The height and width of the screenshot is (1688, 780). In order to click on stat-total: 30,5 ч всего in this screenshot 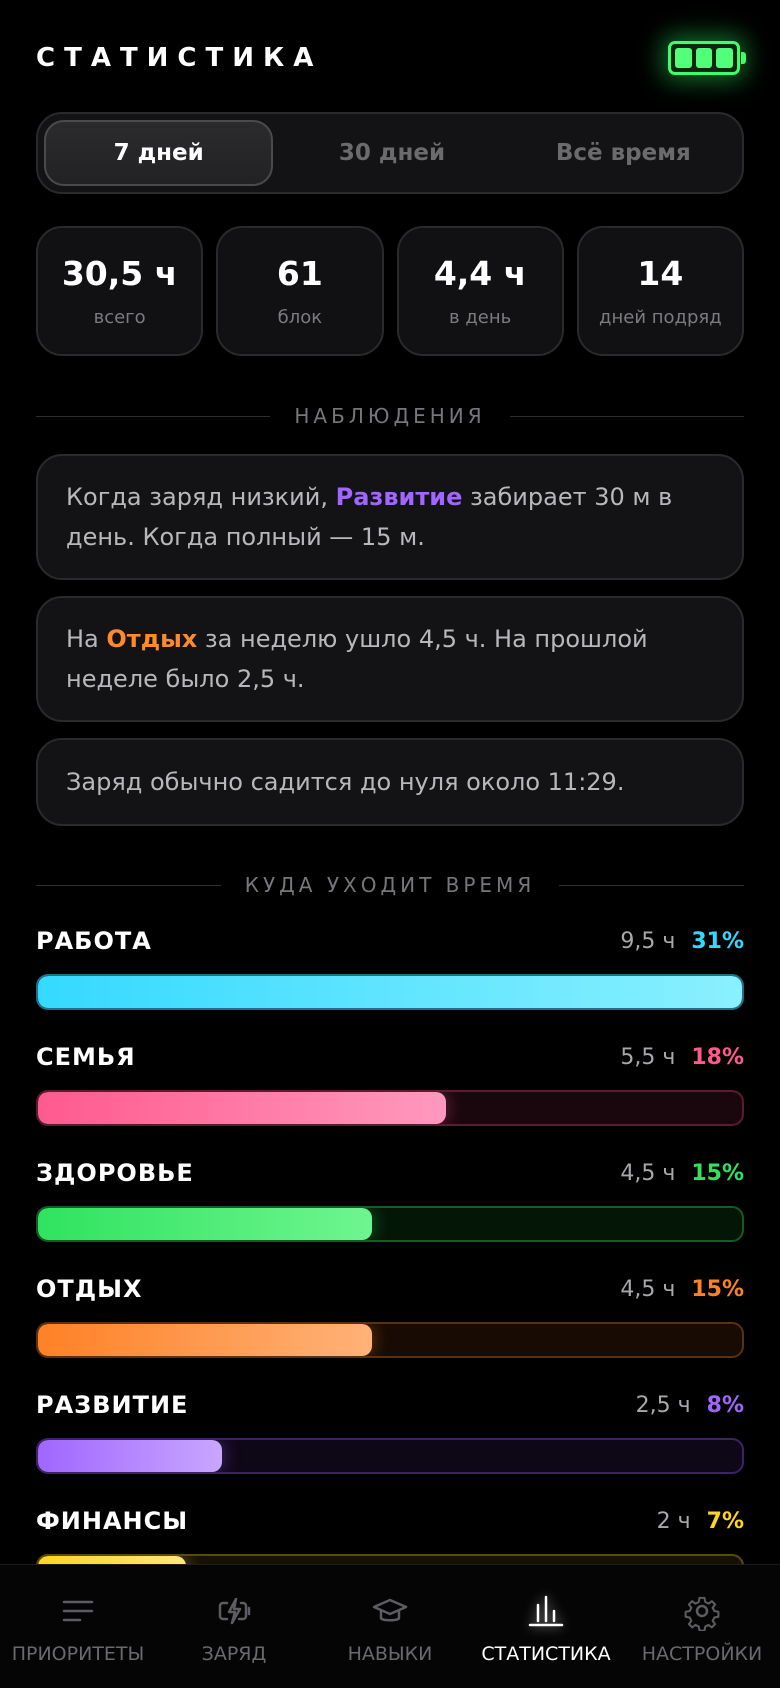, I will do `click(120, 291)`.